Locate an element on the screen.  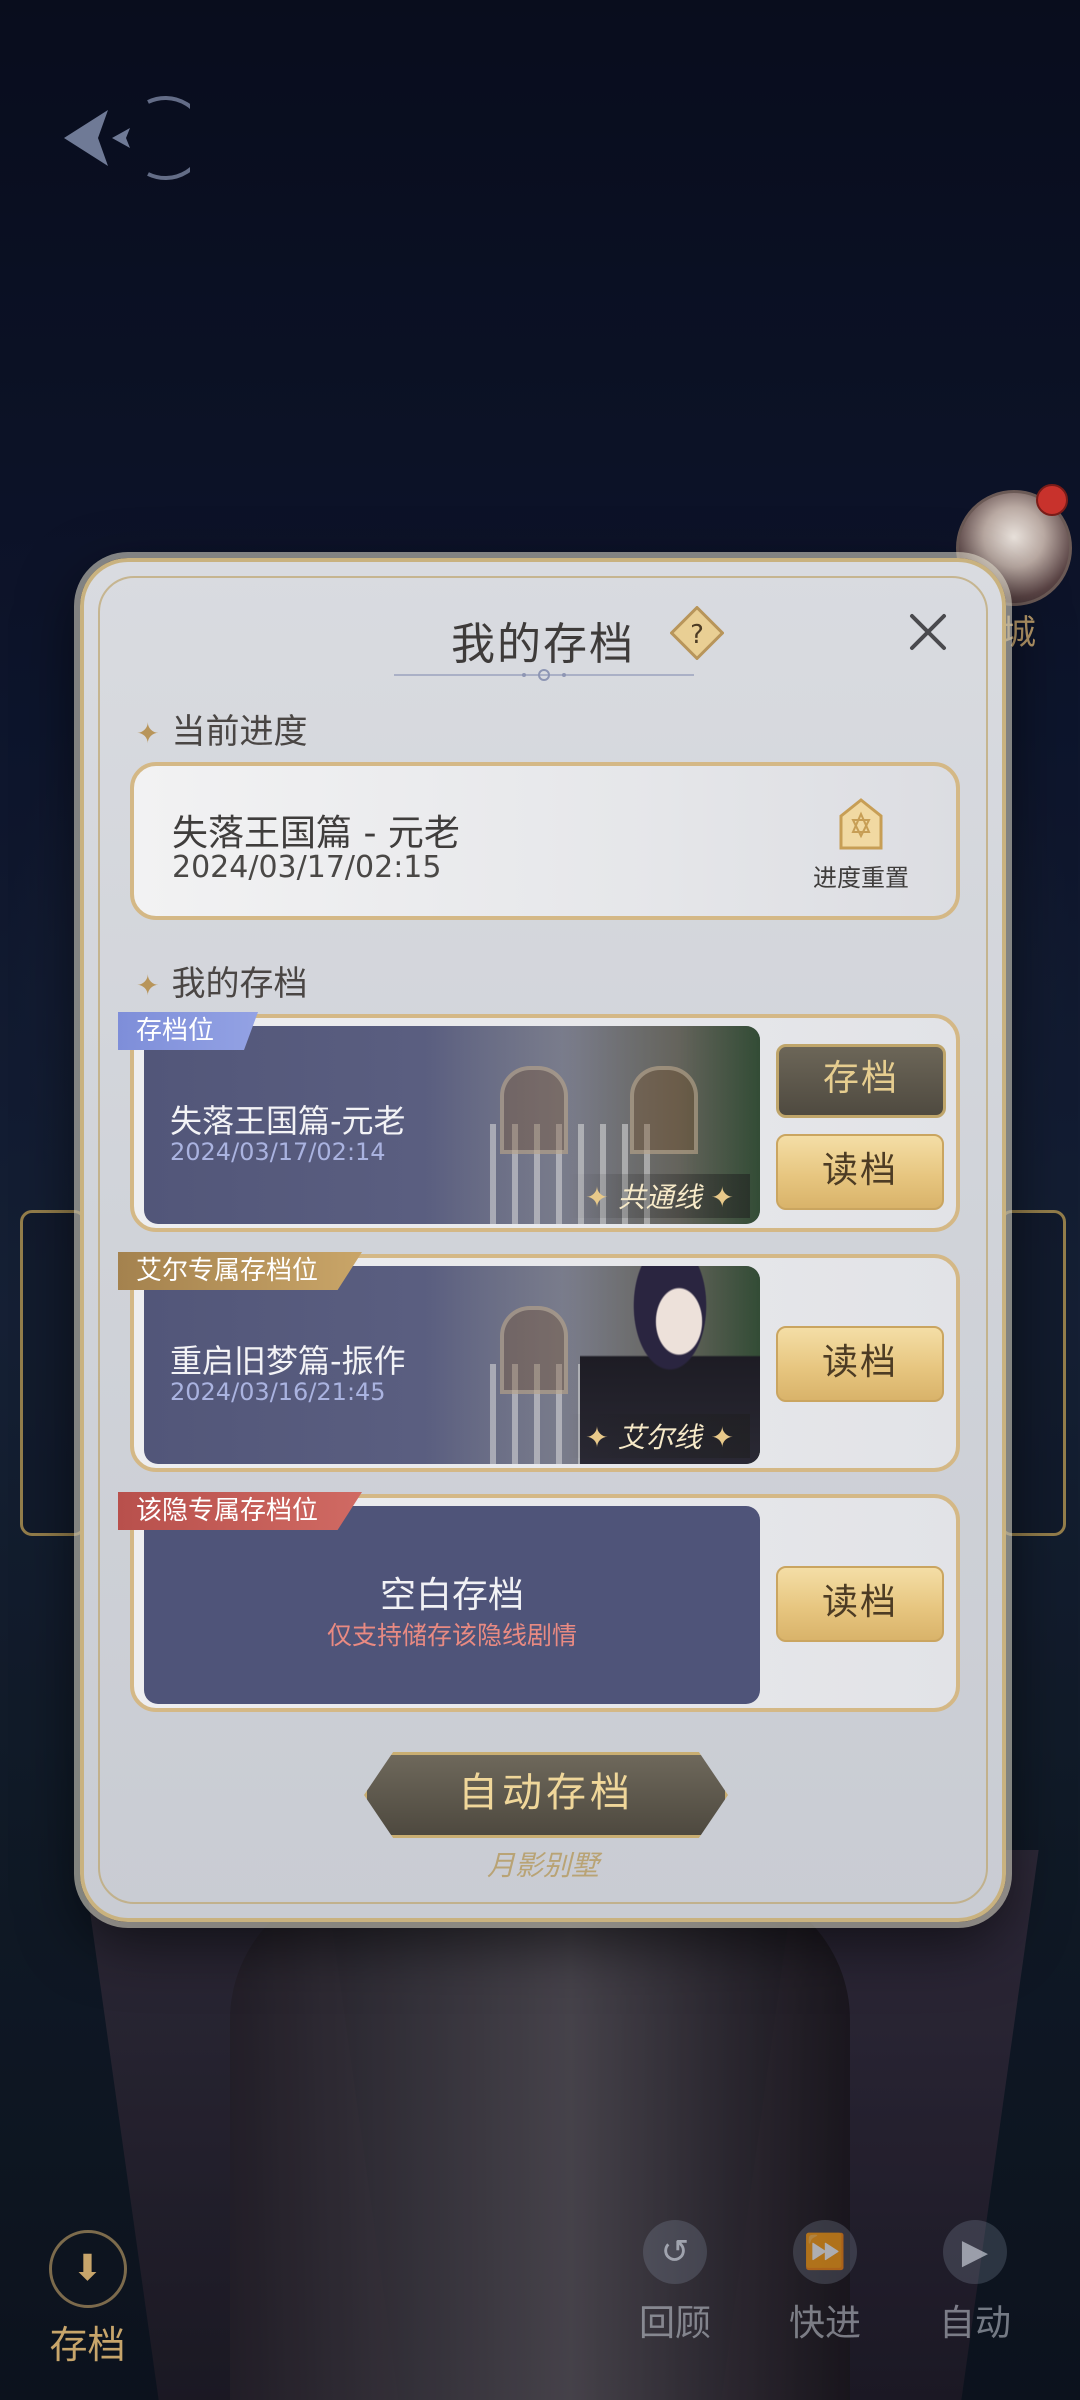
save-slot-2-card: 重启旧梦篇-振作 2024/03/16/21:45 ✦ 艾尔线 ✦ is located at coordinates (452, 1365).